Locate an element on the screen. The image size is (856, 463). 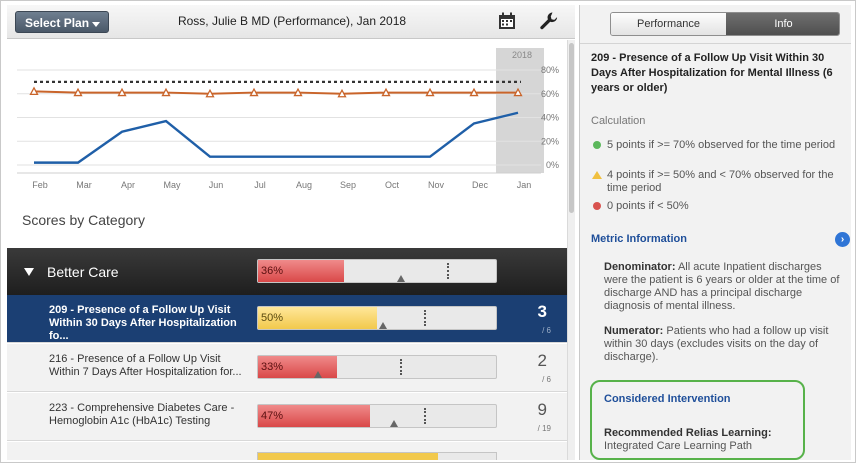
category-name: Better Care is located at coordinates (83, 272).